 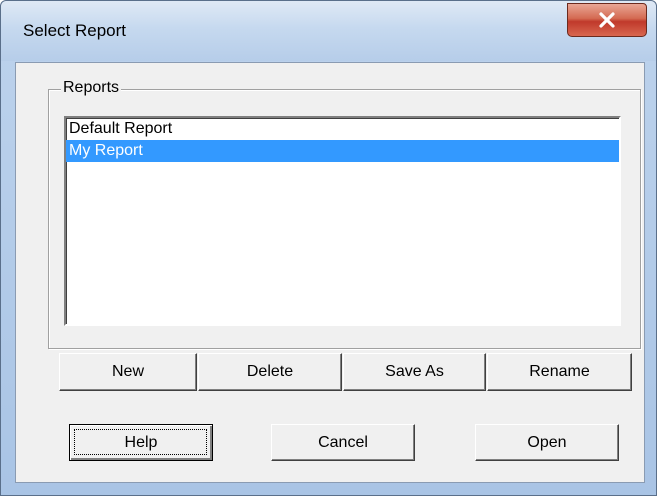 I want to click on rename-button: Rename, so click(x=559, y=372).